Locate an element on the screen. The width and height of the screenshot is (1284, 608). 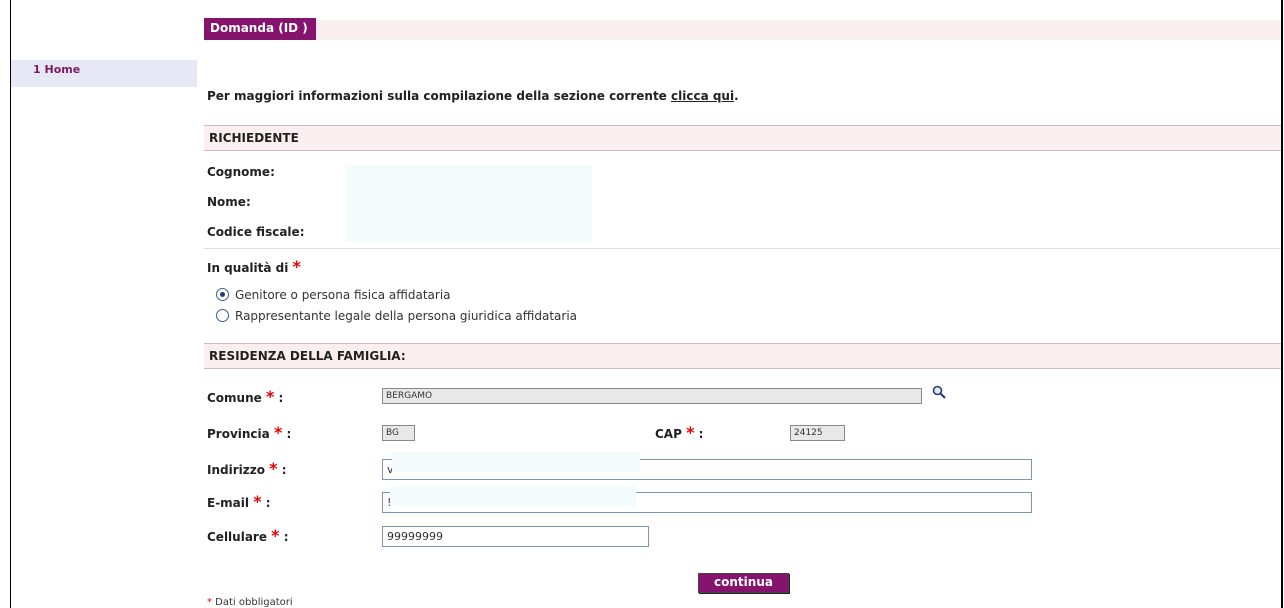
radio-option-genitore: Genitore o persona fisica affidataria is located at coordinates (333, 295).